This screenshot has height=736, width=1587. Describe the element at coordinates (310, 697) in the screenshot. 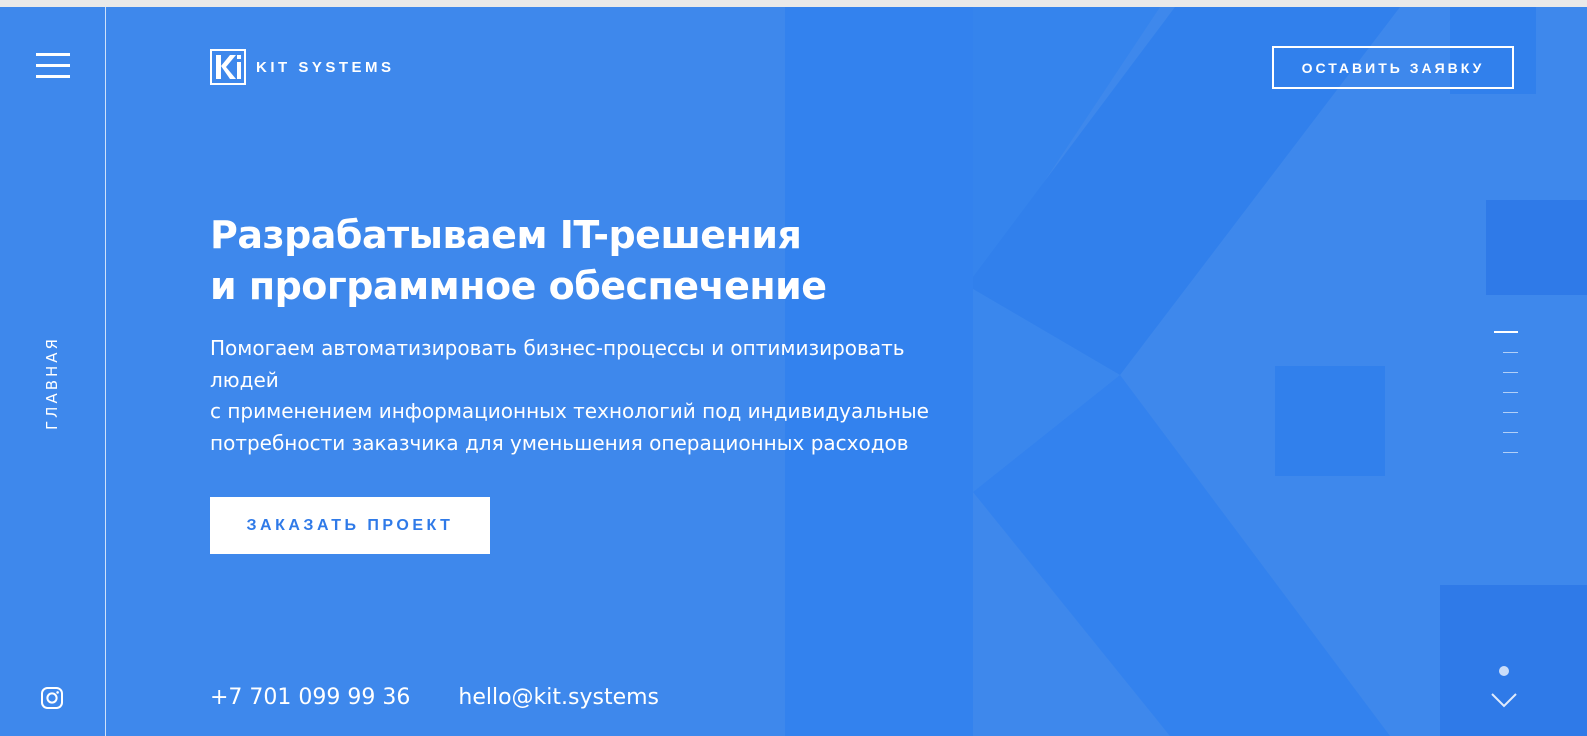

I see `phone-link: +7 701 099 99 36` at that location.